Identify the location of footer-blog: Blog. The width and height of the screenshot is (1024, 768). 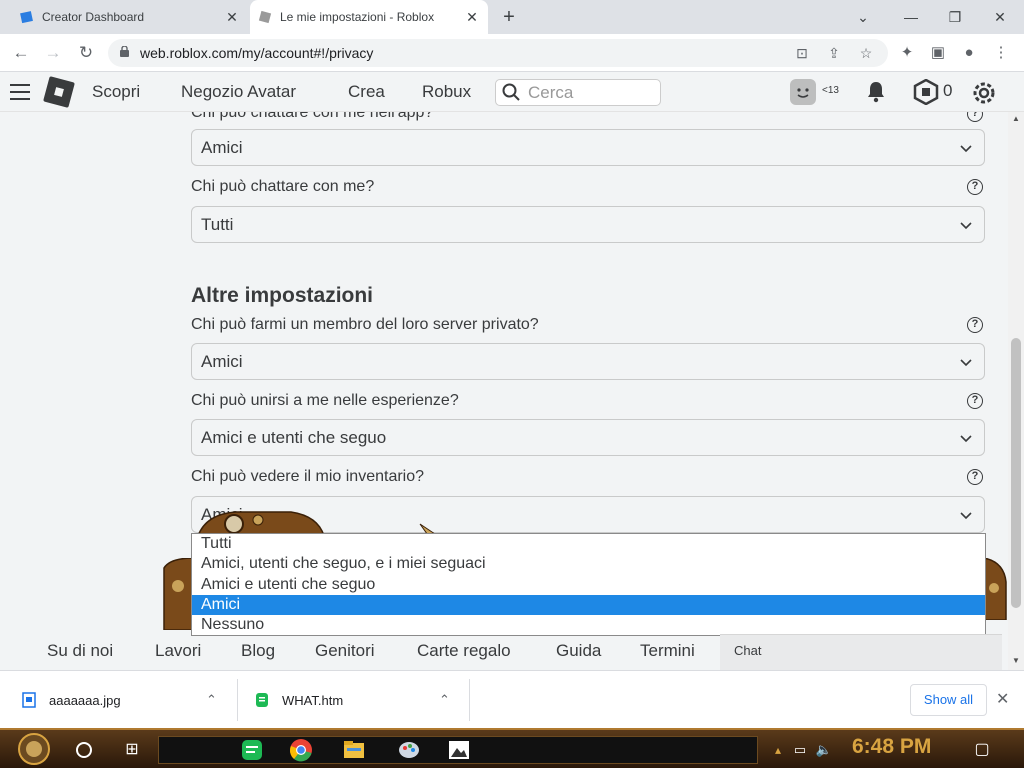
(258, 651).